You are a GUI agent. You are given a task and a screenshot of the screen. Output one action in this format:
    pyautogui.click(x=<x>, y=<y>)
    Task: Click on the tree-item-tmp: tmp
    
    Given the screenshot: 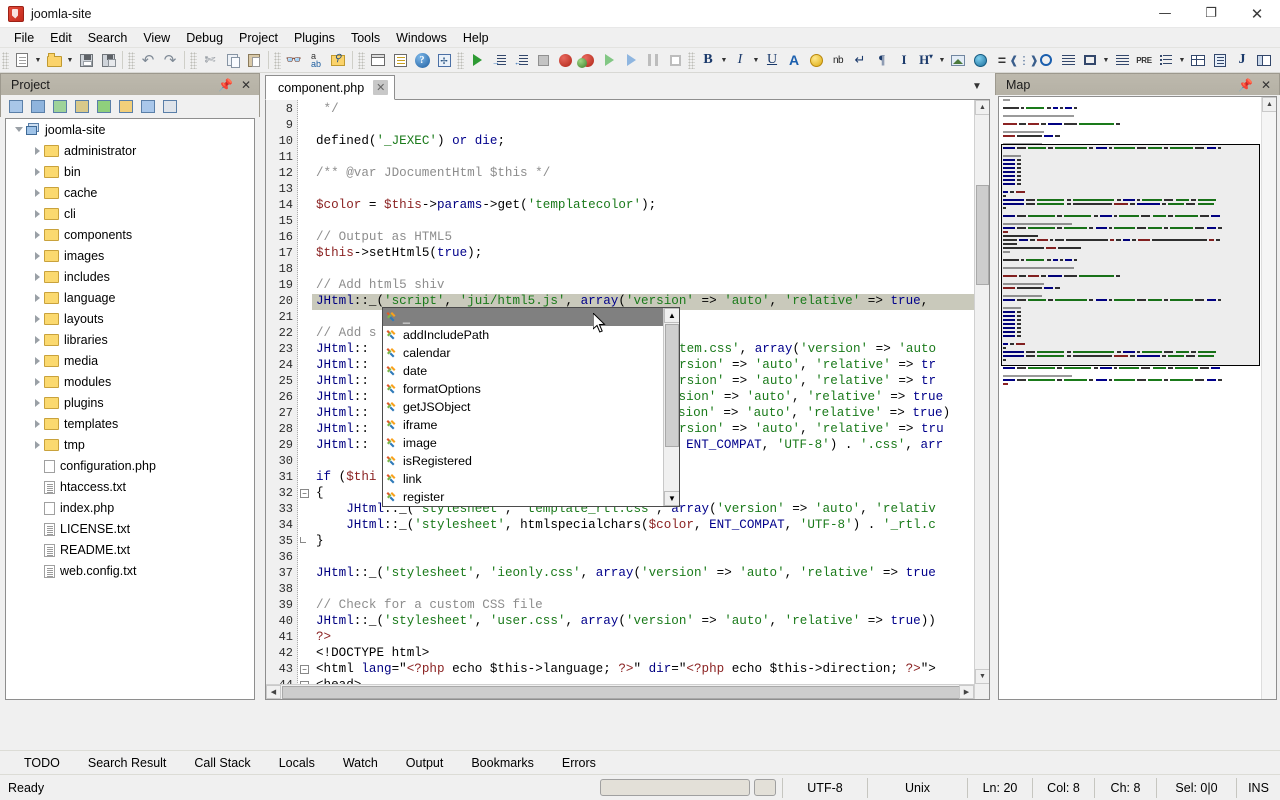 What is the action you would take?
    pyautogui.click(x=130, y=444)
    